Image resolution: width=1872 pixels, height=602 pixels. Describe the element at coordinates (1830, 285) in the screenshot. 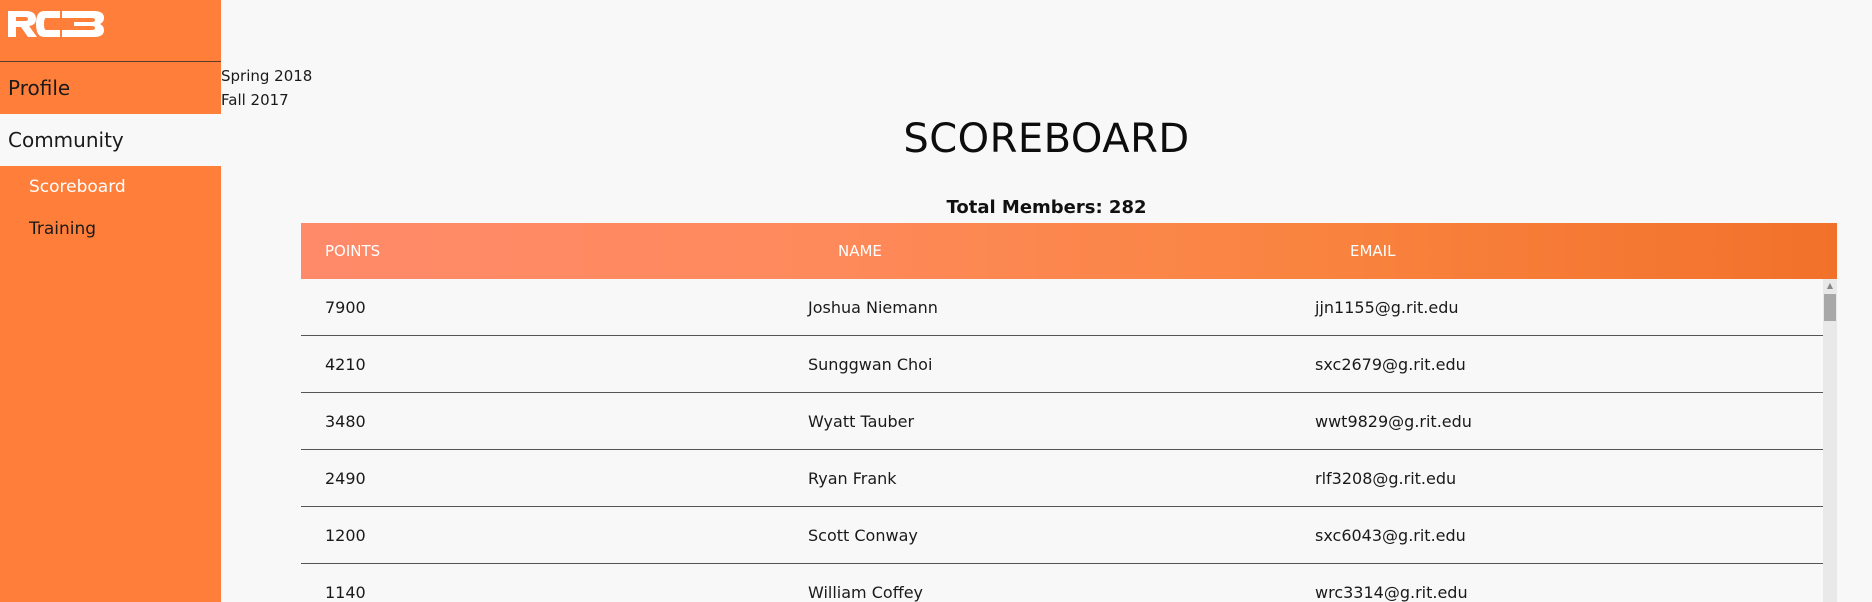

I see `scroll-up-arrow-icon: ▲` at that location.